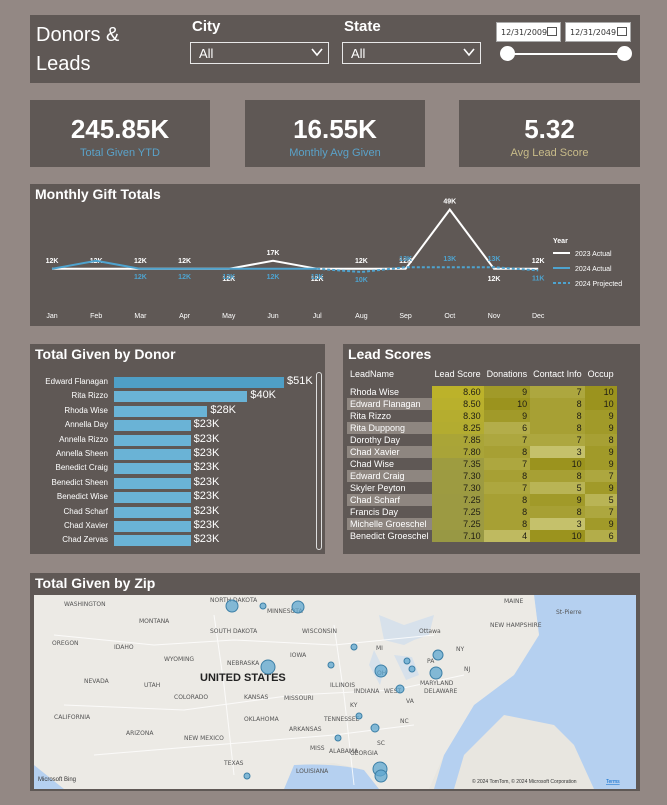 This screenshot has width=667, height=805. Describe the element at coordinates (507, 53) in the screenshot. I see `slider-start-handle` at that location.